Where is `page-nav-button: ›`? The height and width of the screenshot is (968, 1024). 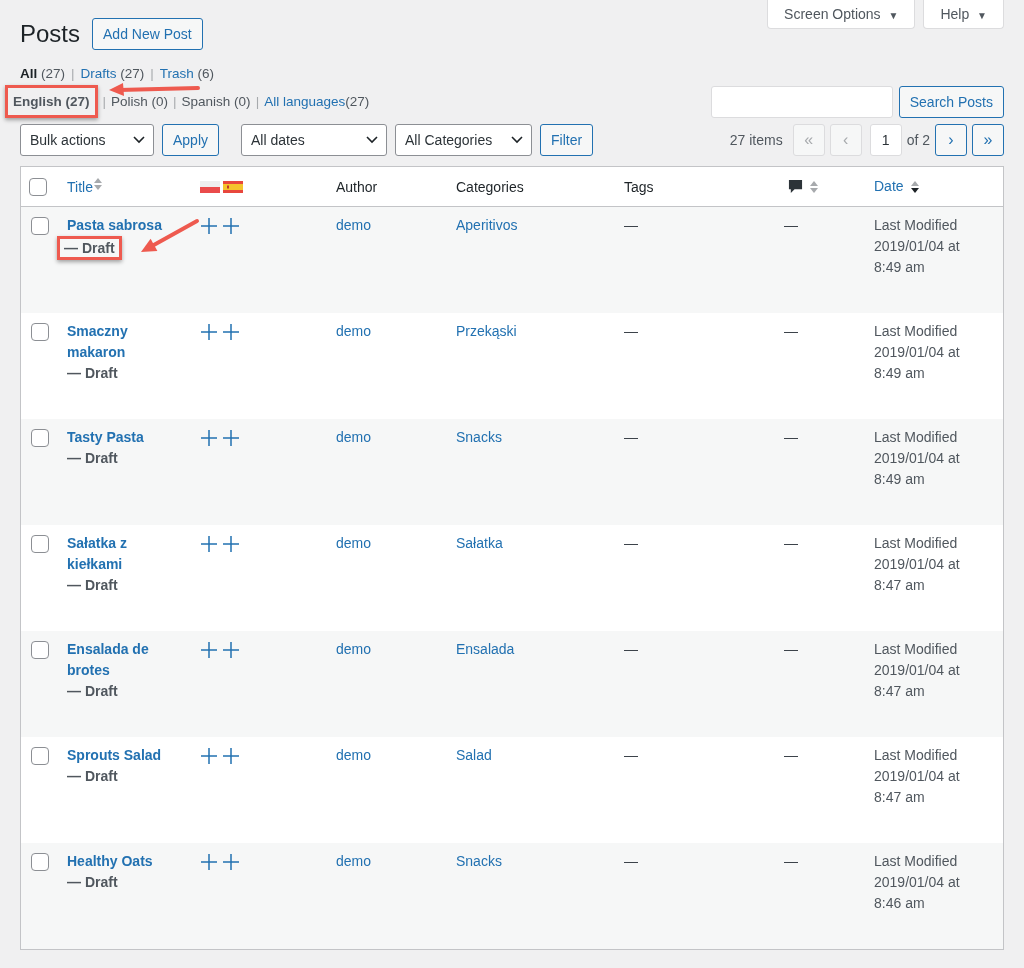
page-nav-button: › is located at coordinates (951, 140).